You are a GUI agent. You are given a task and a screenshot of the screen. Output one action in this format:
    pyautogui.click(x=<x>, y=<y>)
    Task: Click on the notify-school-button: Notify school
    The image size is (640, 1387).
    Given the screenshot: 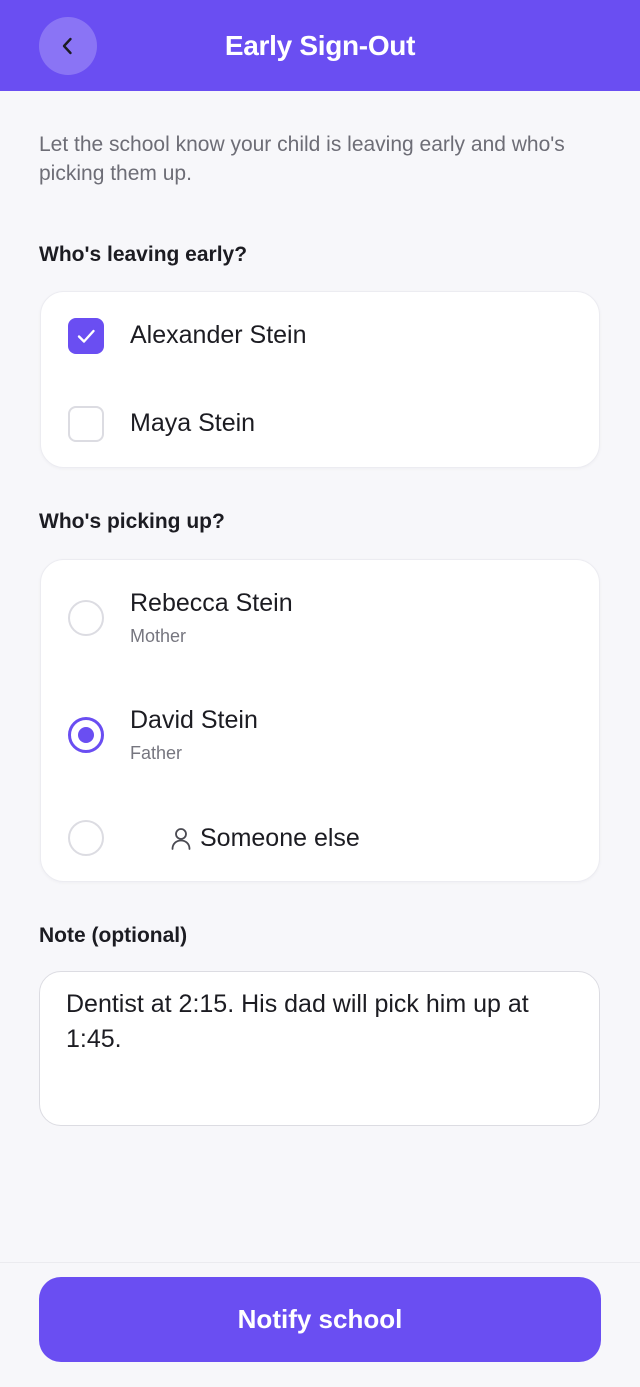 What is the action you would take?
    pyautogui.click(x=320, y=1319)
    